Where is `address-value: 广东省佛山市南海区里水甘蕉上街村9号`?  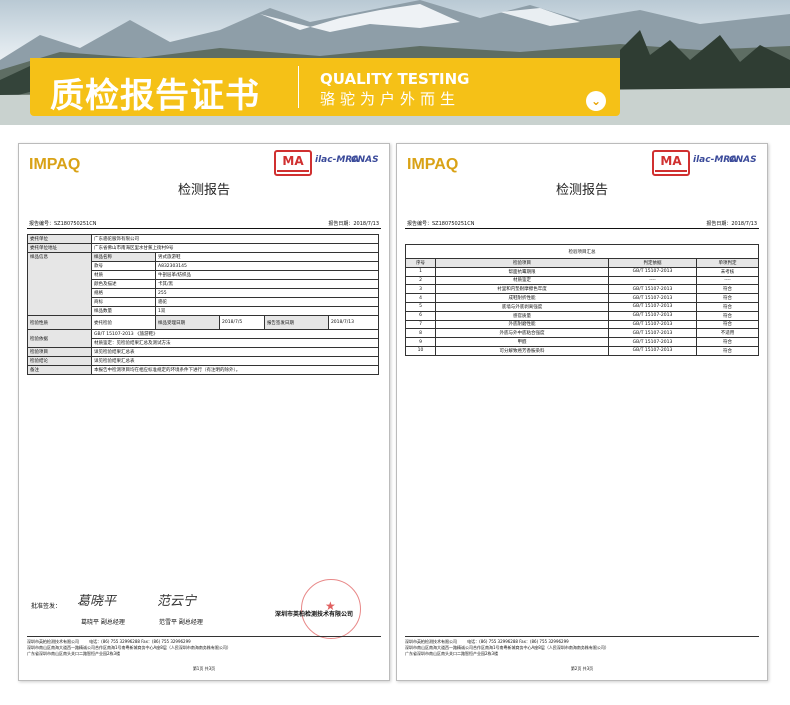
address-value: 广东省佛山市南海区里水甘蕉上街村9号 is located at coordinates (235, 248).